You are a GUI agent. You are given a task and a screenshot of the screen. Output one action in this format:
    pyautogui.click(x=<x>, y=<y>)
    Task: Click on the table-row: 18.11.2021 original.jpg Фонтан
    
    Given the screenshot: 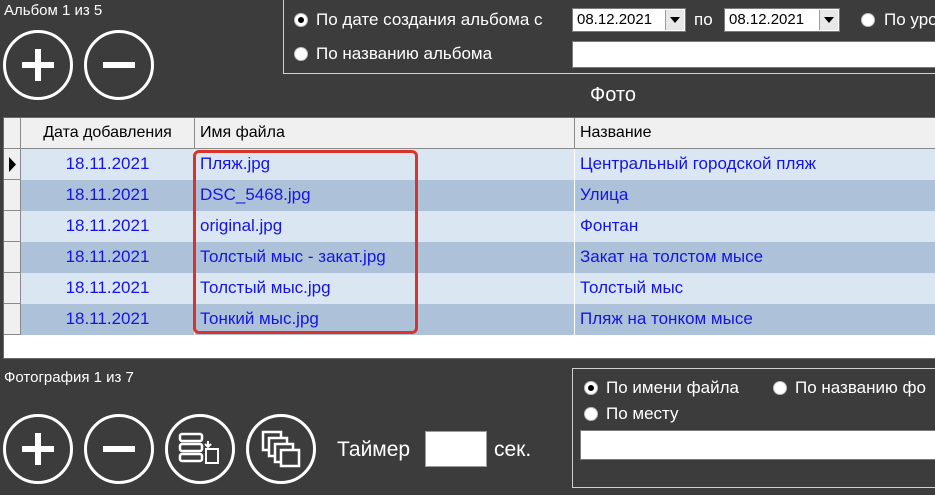 What is the action you would take?
    pyautogui.click(x=469, y=226)
    